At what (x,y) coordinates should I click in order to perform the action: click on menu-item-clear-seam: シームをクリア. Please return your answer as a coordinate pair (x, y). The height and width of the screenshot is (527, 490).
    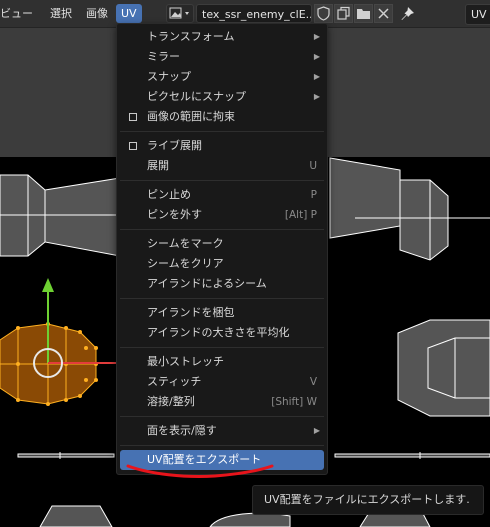
    Looking at the image, I should click on (222, 264).